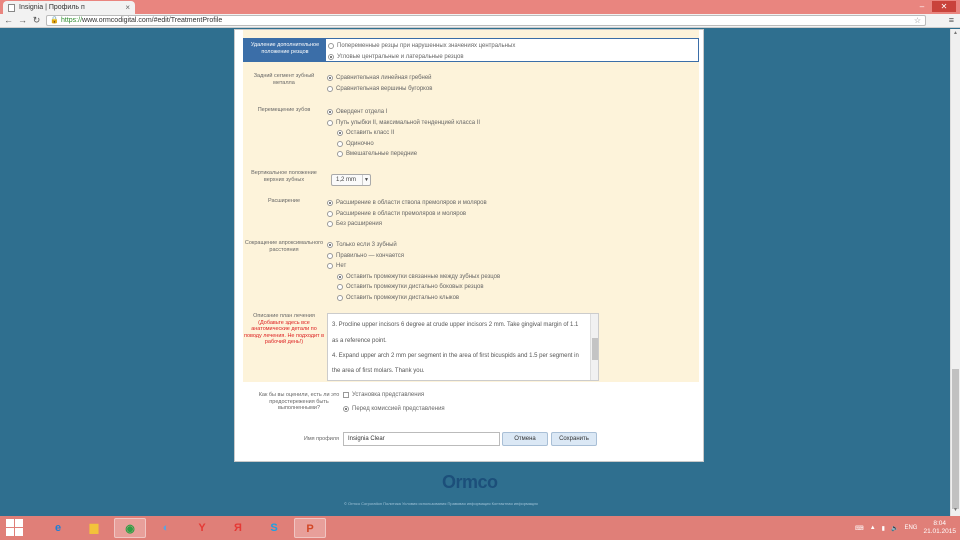  Describe the element at coordinates (939, 531) in the screenshot. I see `clock-date: 21.01.2015` at that location.